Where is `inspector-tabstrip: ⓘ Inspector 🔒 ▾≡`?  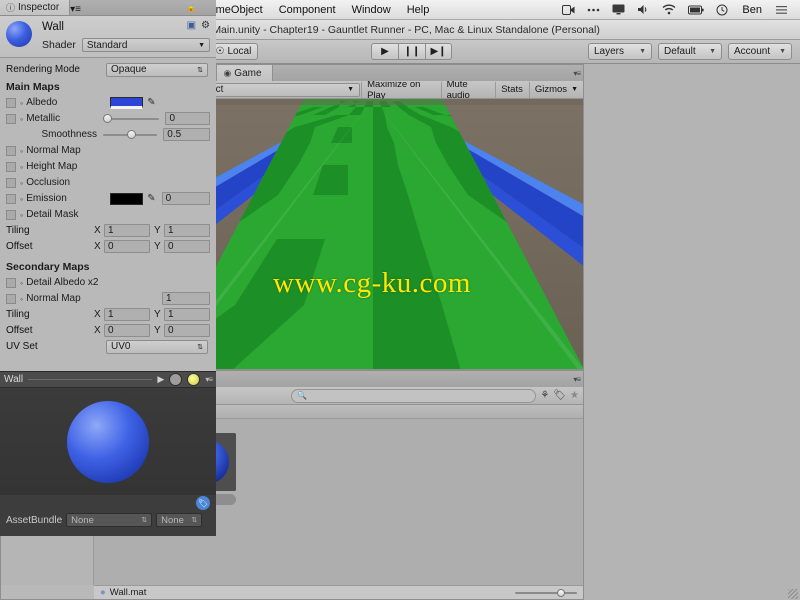
inspector-tabstrip: ⓘ Inspector 🔒 ▾≡ is located at coordinates (108, 8).